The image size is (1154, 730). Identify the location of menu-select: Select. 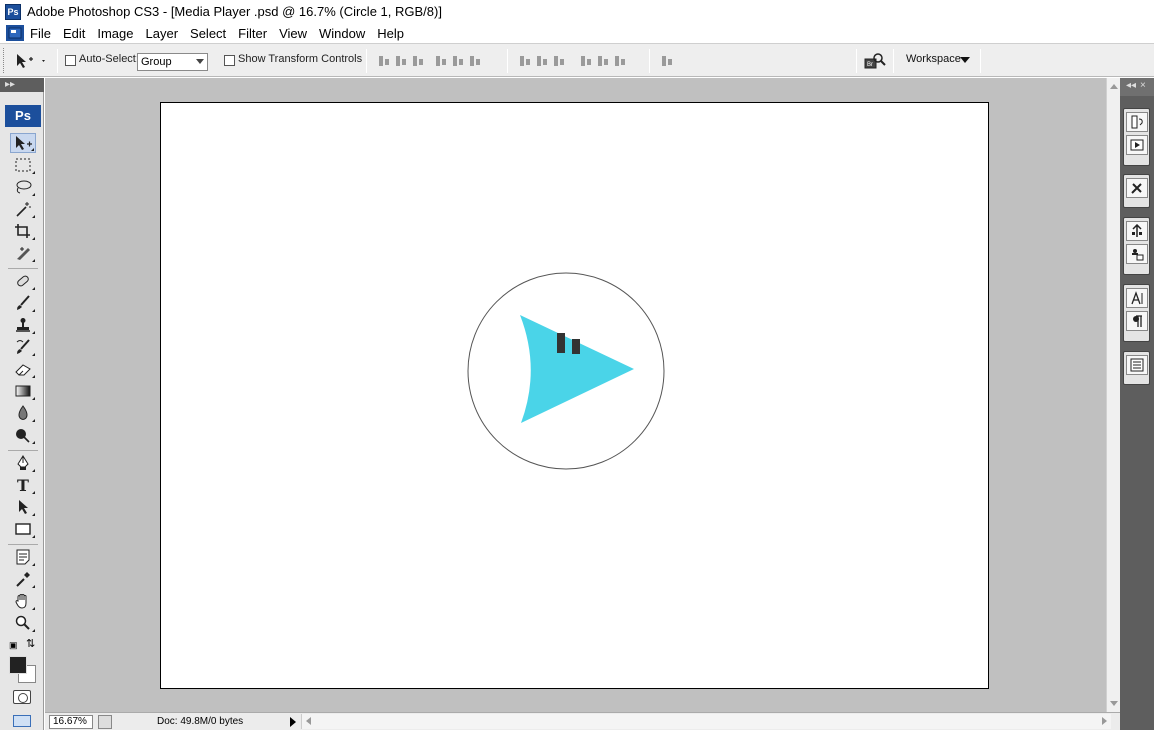
(208, 33).